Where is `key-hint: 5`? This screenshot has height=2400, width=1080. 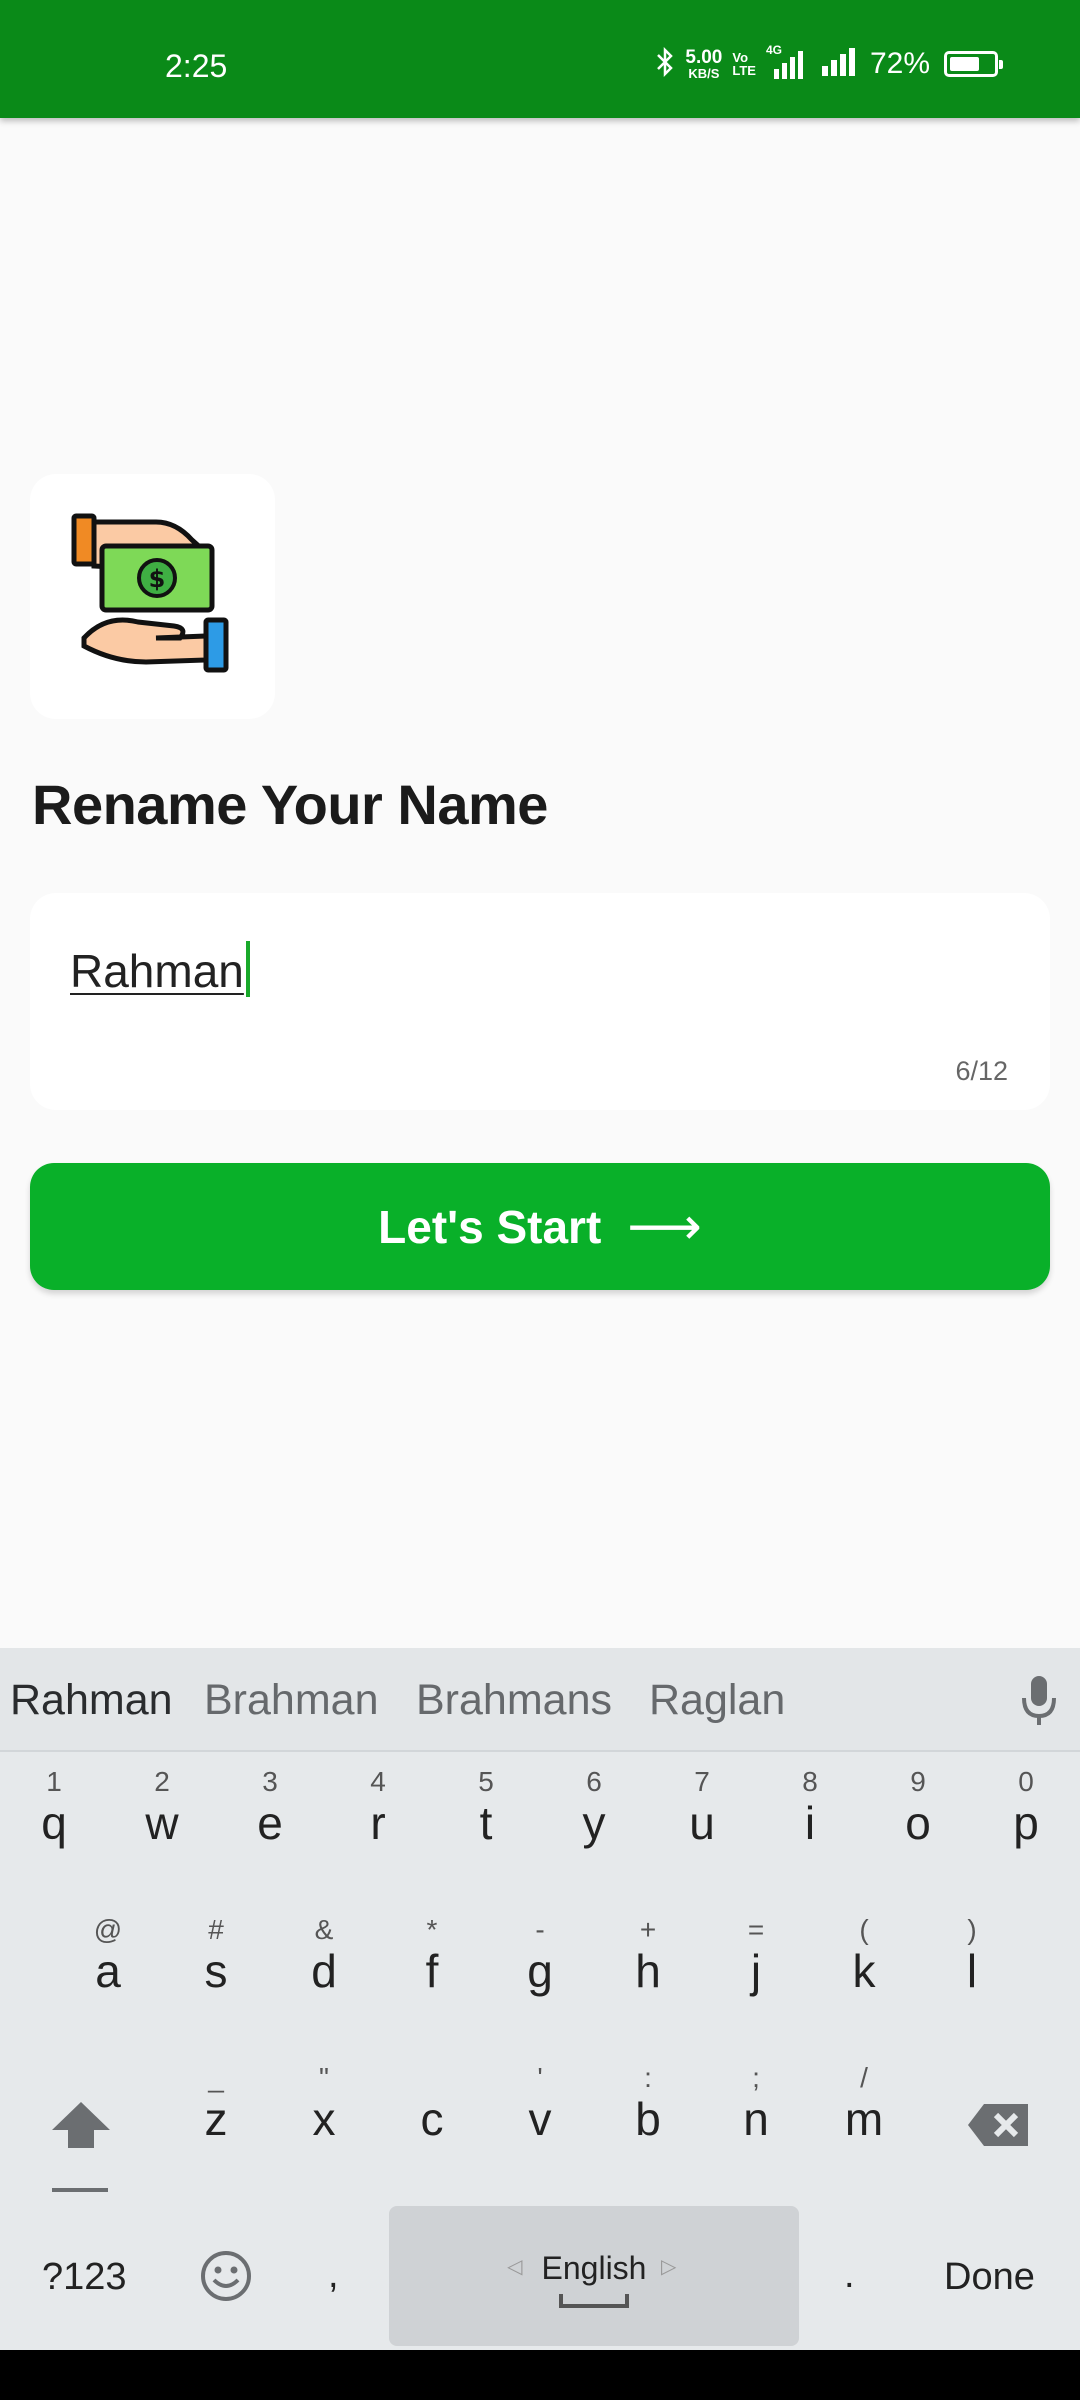
key-hint: 5 is located at coordinates (486, 1781).